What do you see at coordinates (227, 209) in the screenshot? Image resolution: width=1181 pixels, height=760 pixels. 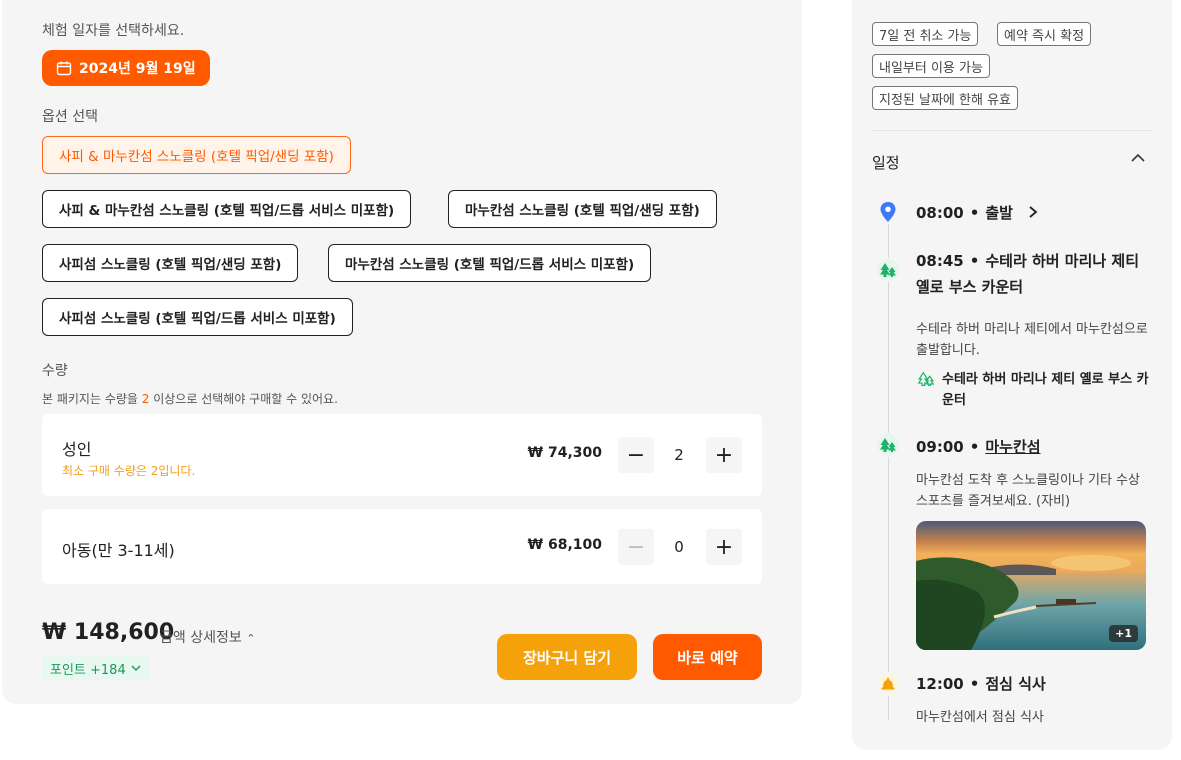 I see `option-button-1: 사피 & 마누칸섬 스노클링 (호텔 픽업/드롭 서비스 미포함)` at bounding box center [227, 209].